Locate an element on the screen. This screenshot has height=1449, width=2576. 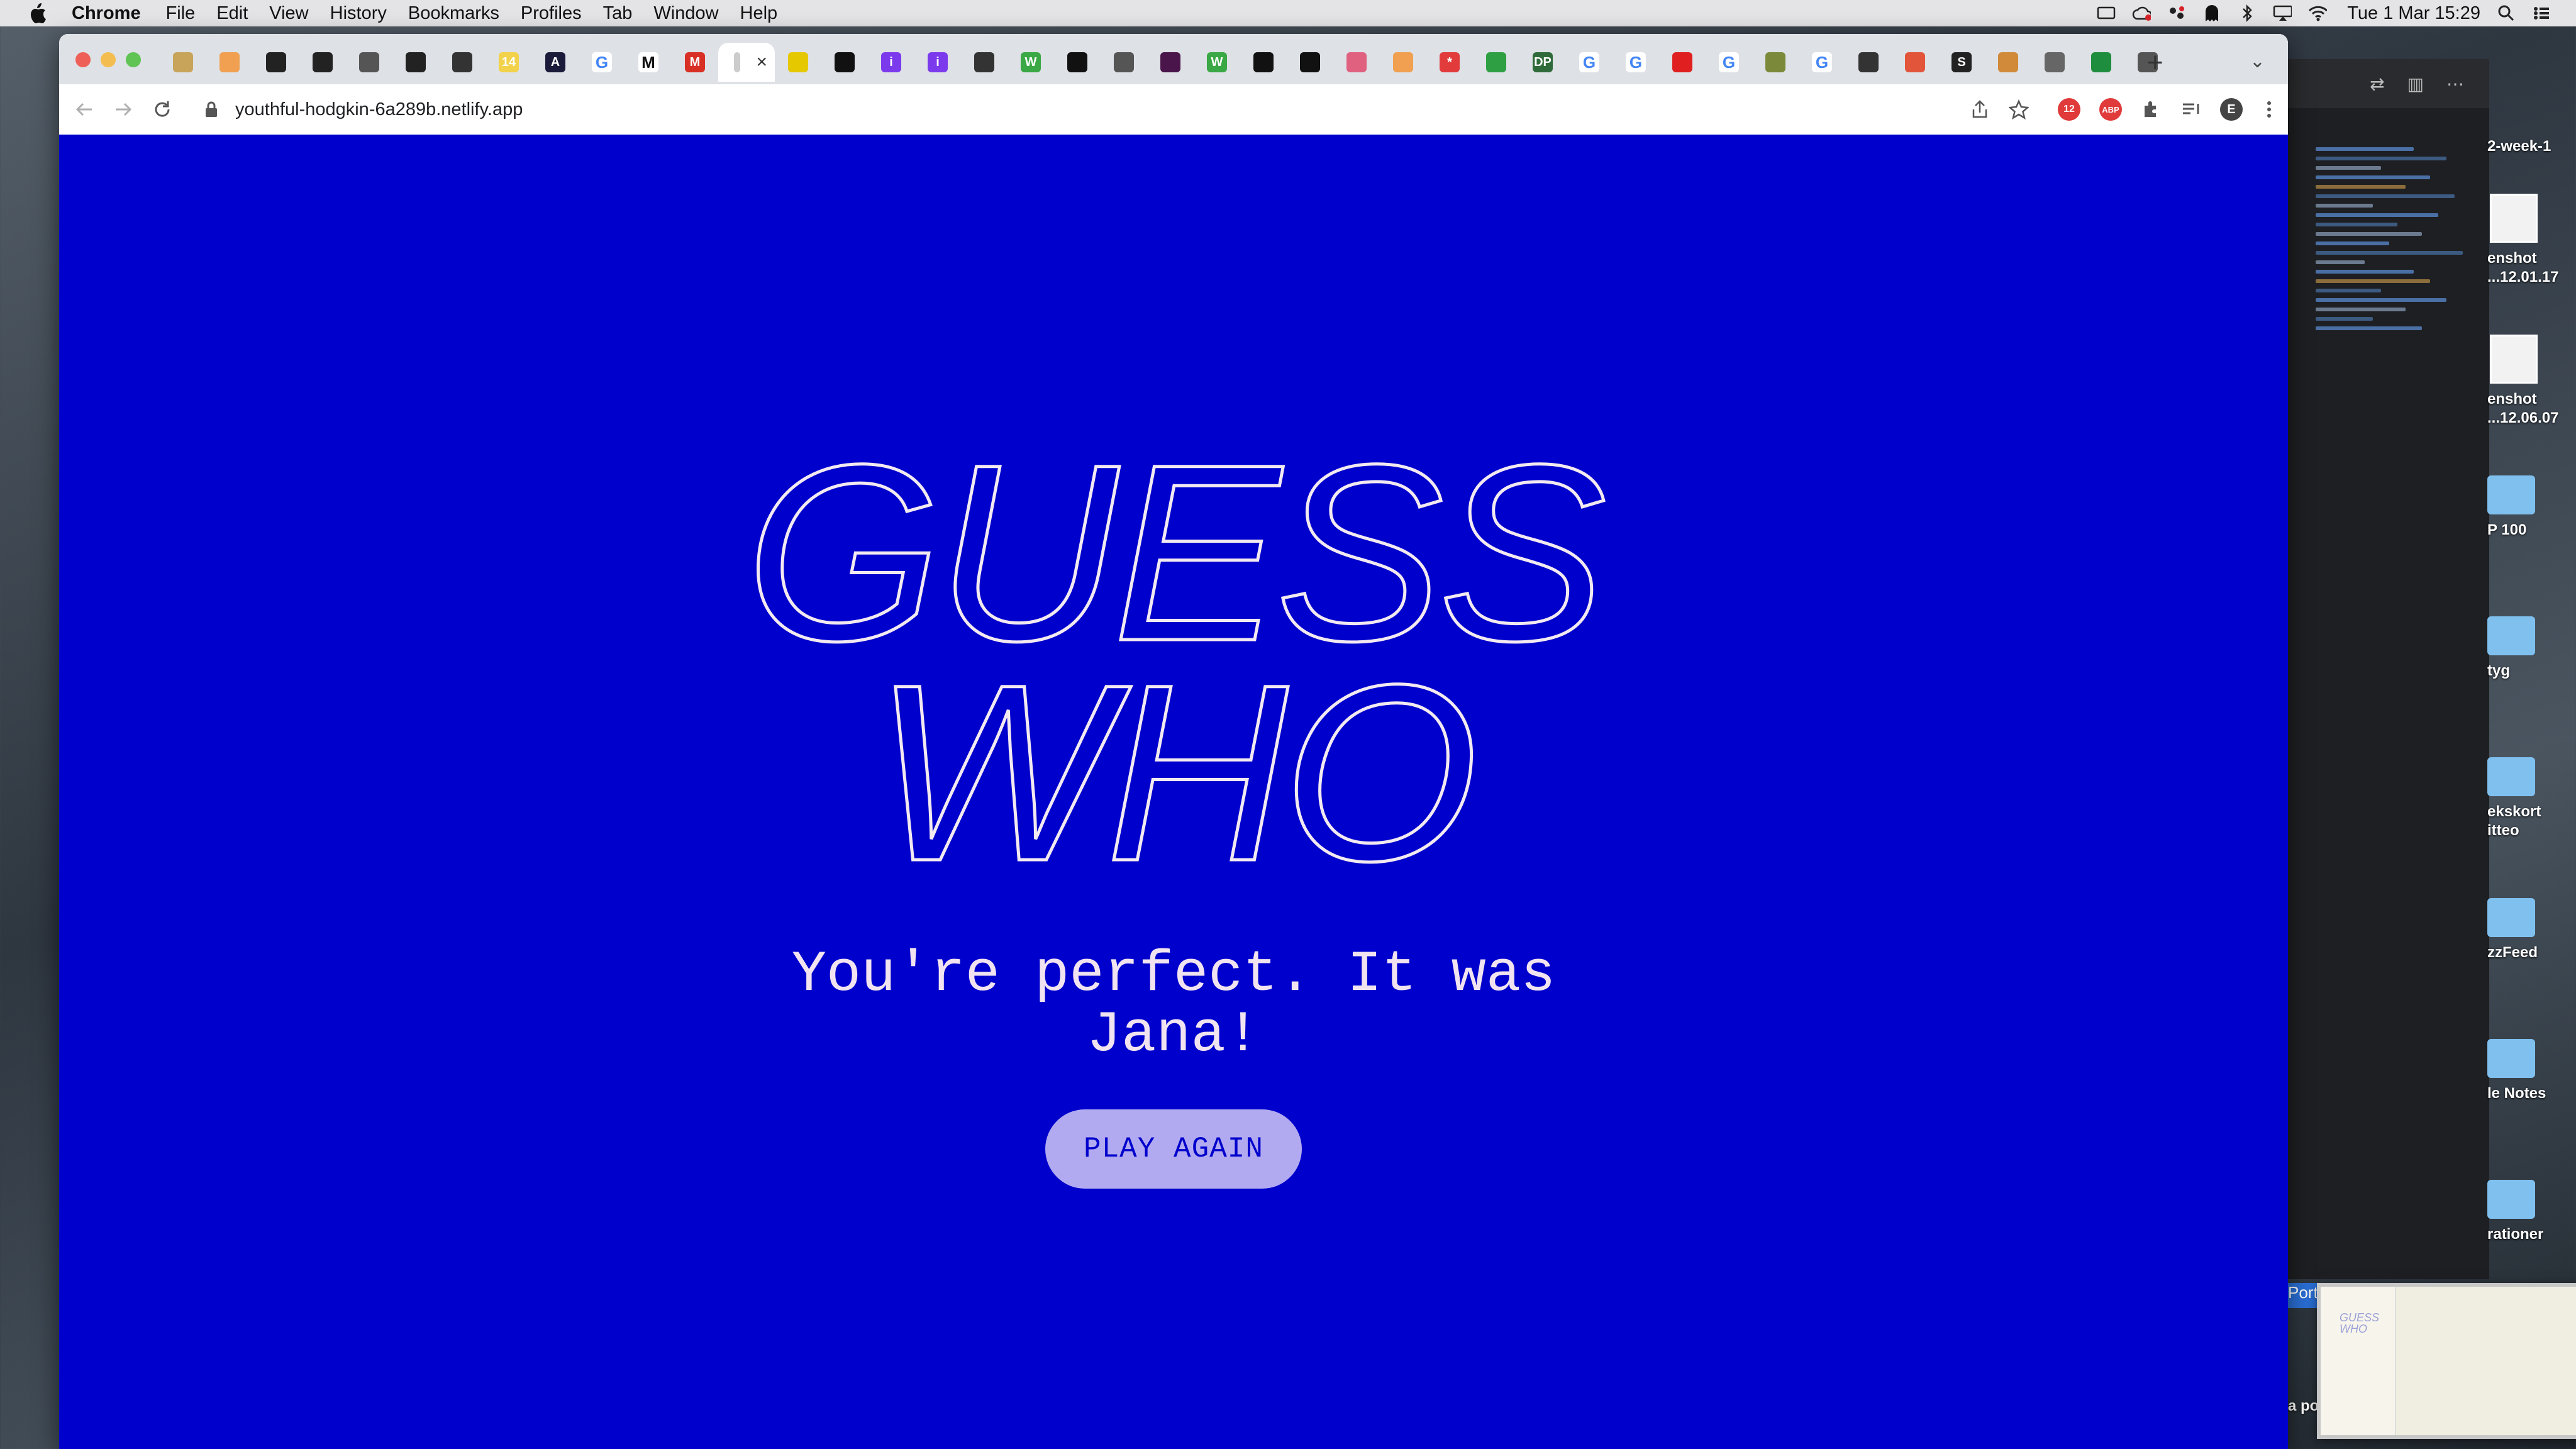
adblock-icon: ABP is located at coordinates (2110, 109).